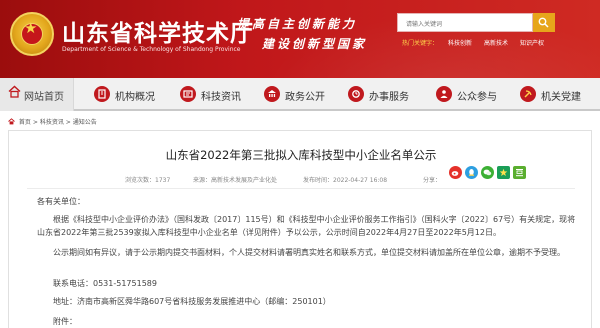  Describe the element at coordinates (356, 94) in the screenshot. I see `service-icon` at that location.